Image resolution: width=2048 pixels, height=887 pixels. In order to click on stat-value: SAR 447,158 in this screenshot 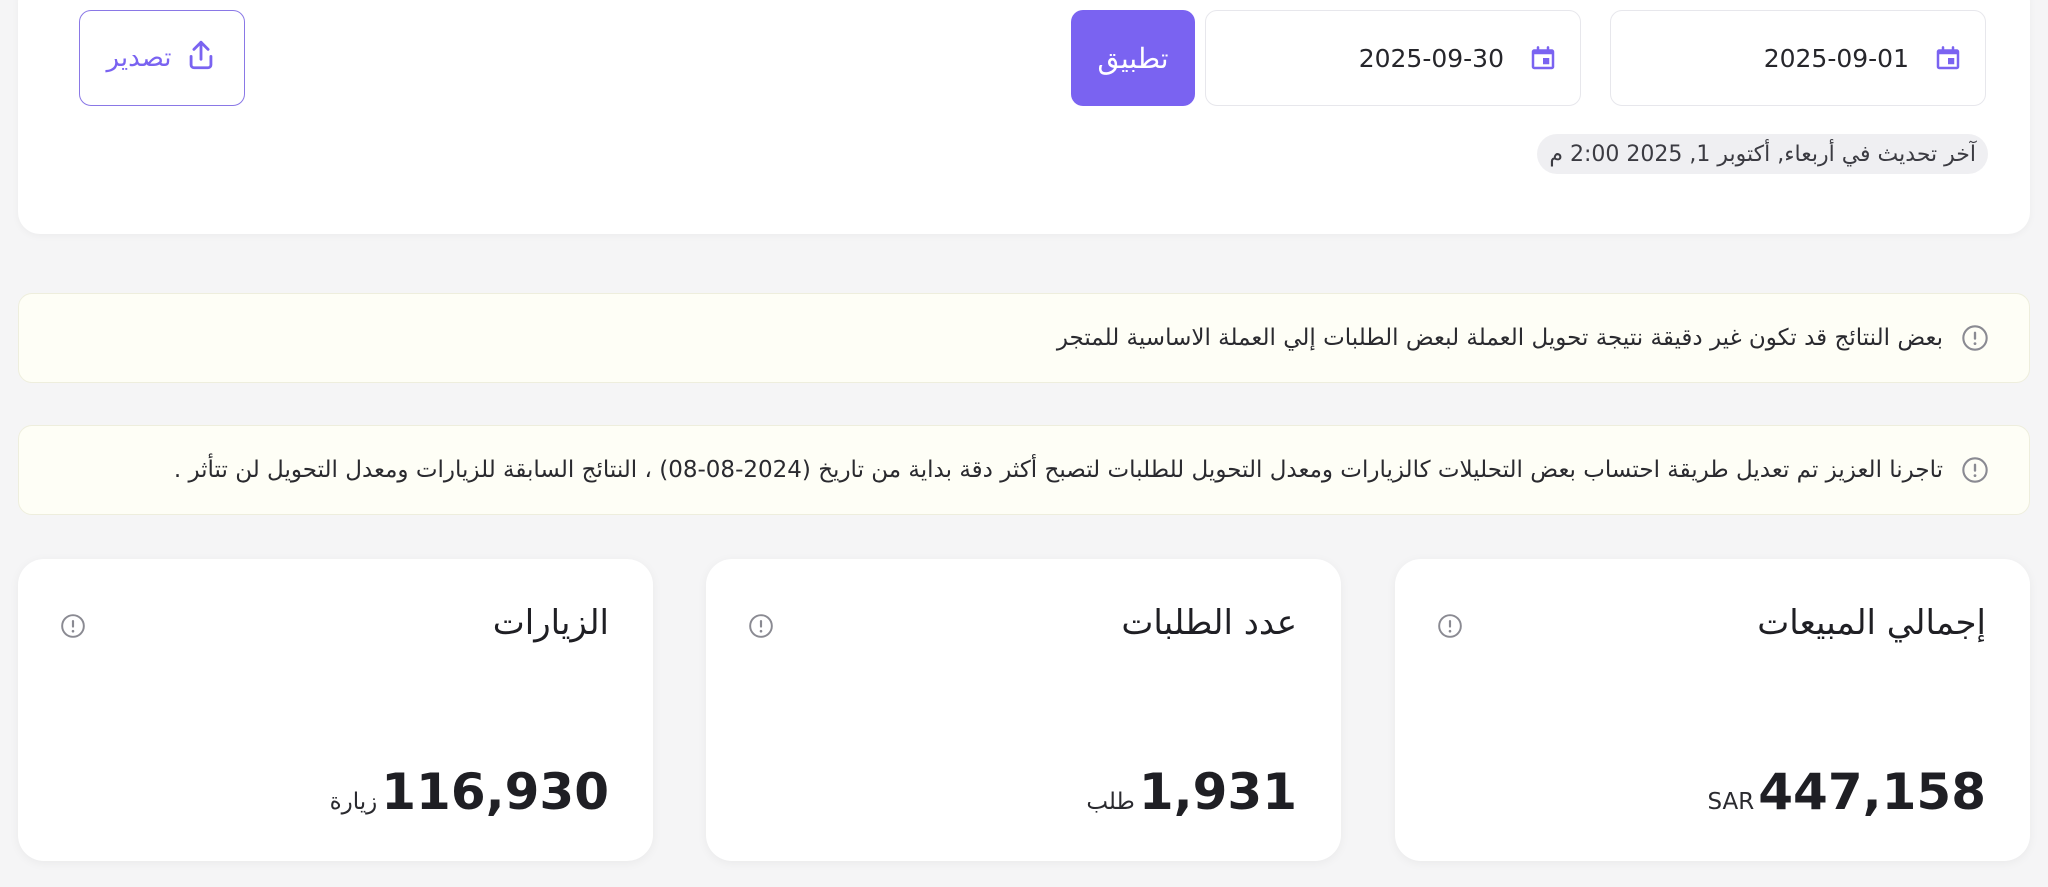, I will do `click(1847, 792)`.